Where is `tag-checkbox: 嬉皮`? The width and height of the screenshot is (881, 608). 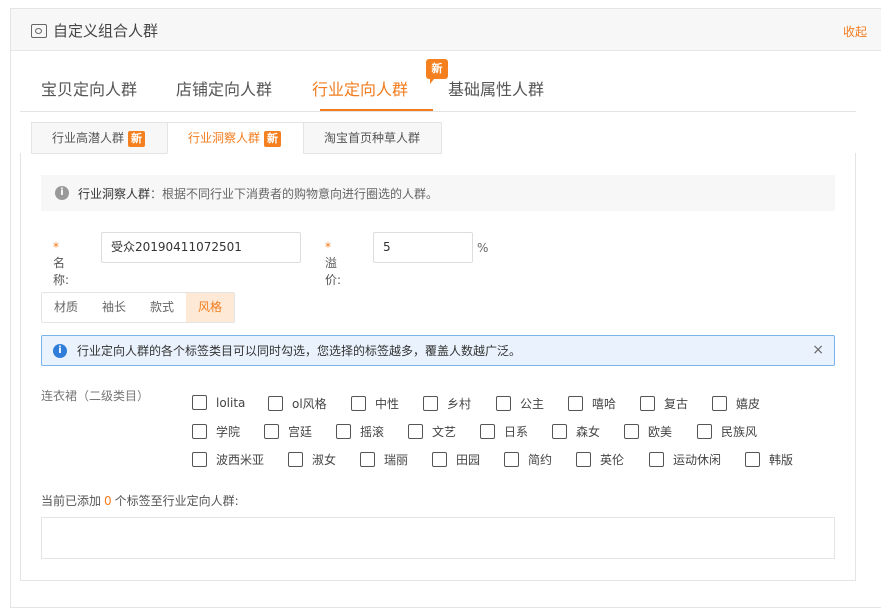
tag-checkbox: 嬉皮 is located at coordinates (736, 403).